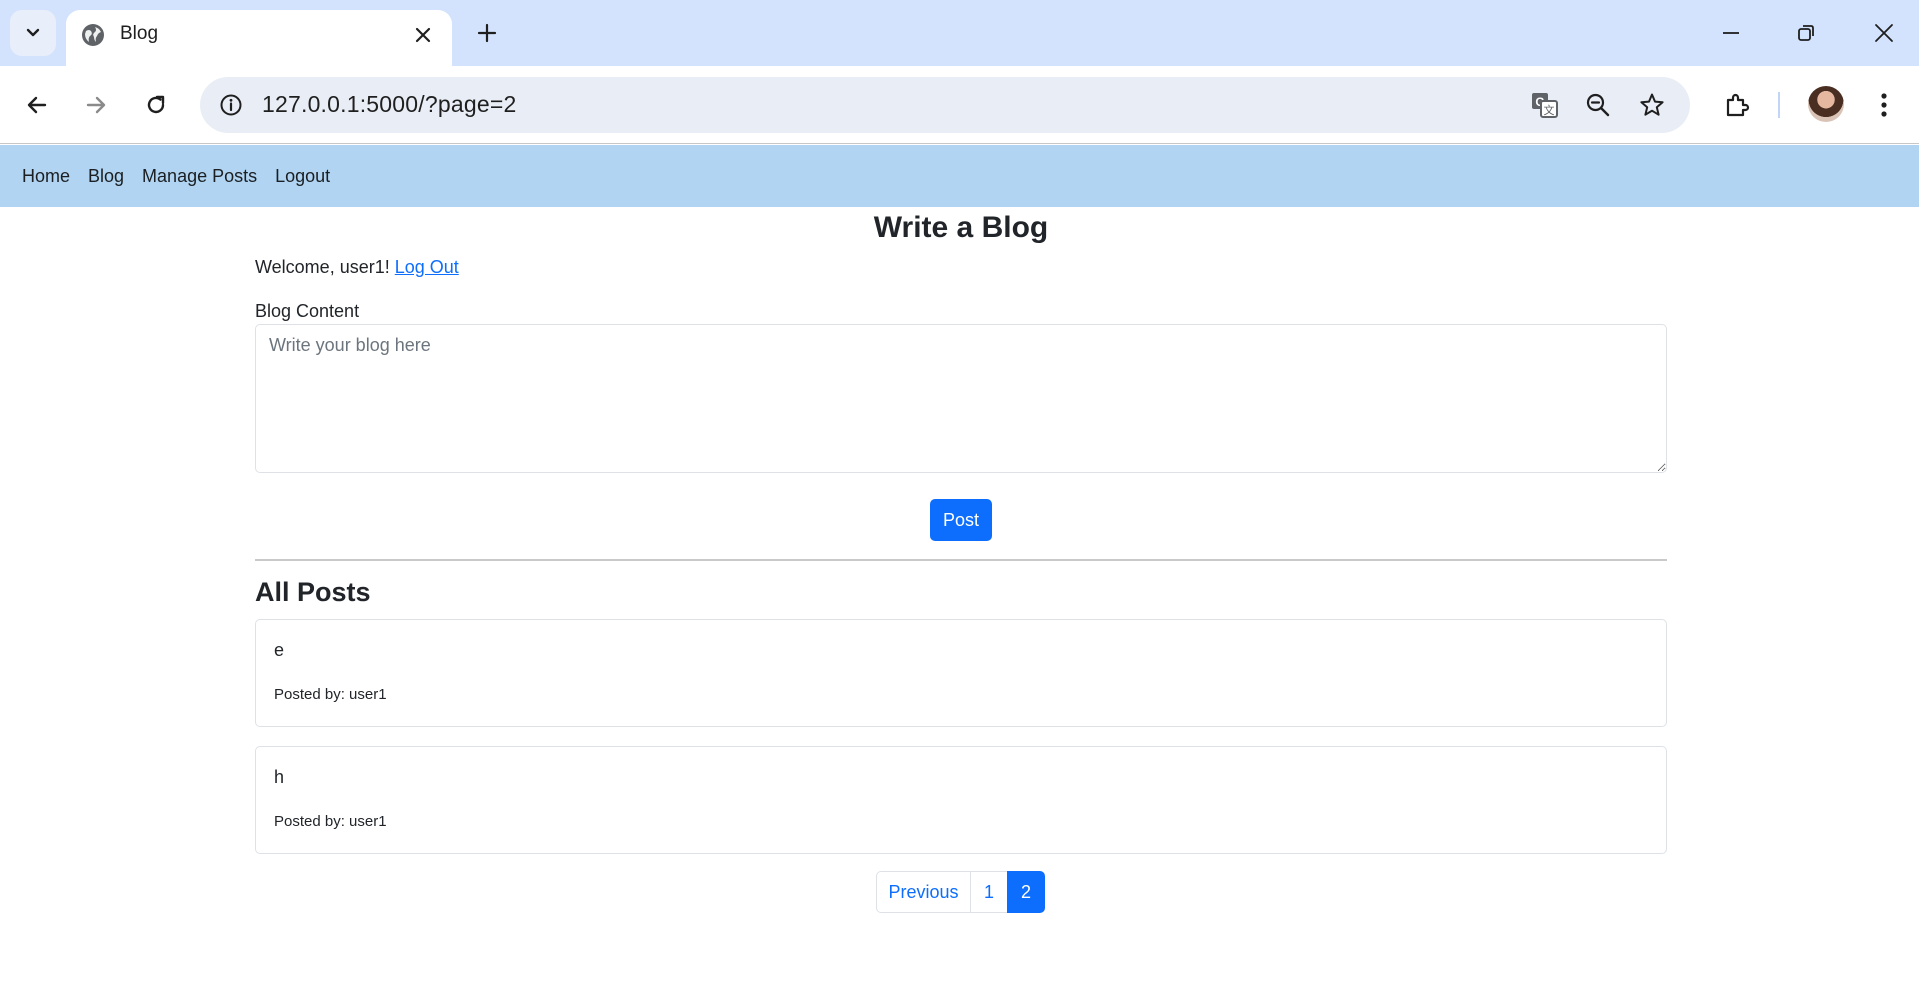  I want to click on reload-button, so click(156, 105).